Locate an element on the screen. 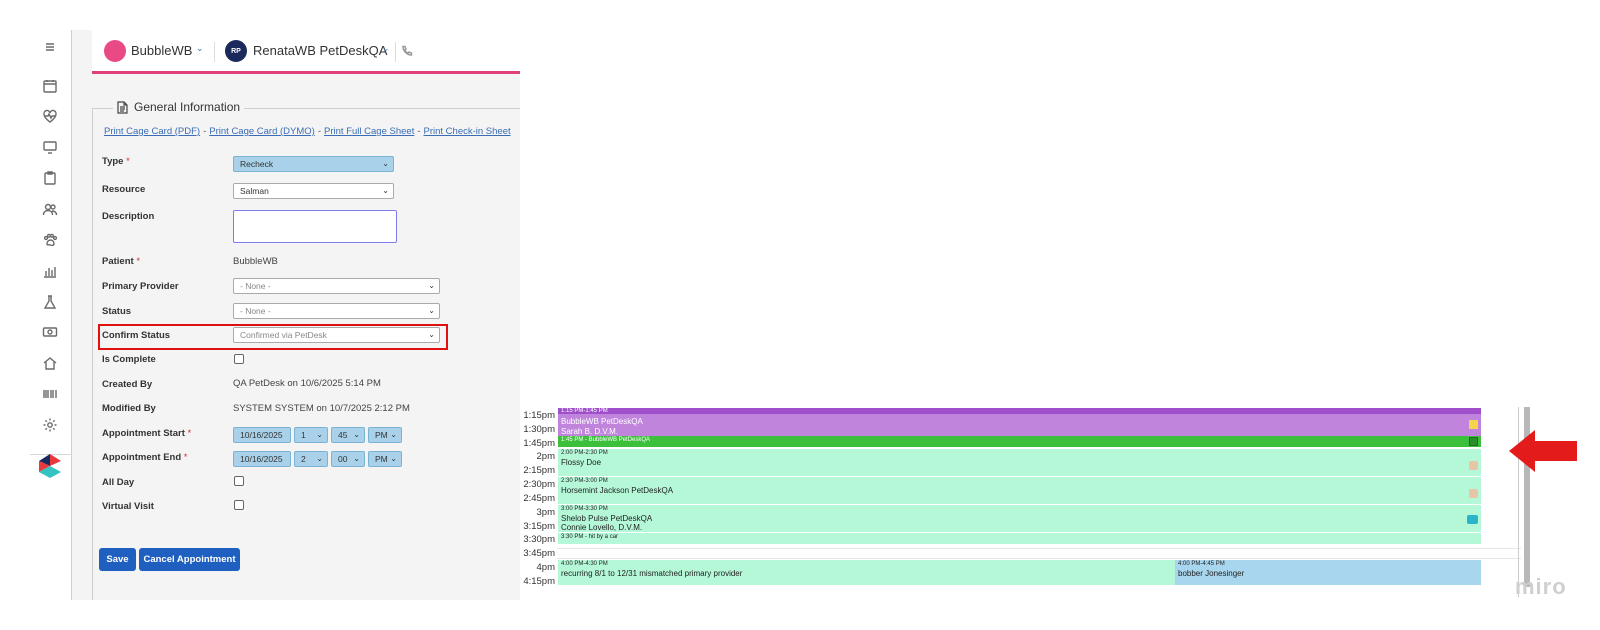 Image resolution: width=1600 pixels, height=630 pixels. appointment-time: 3:30 PM - hit by a car is located at coordinates (590, 537).